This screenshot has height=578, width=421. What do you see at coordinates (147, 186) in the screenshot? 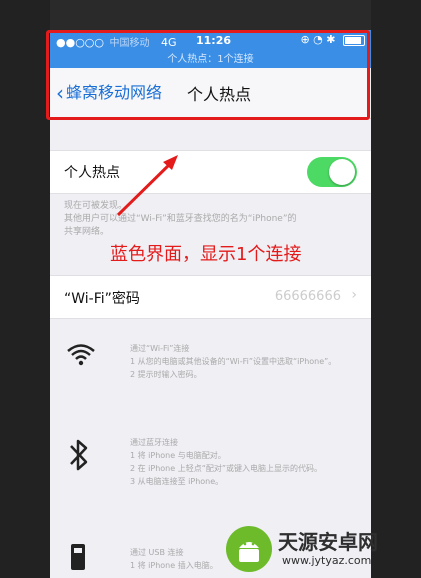
I see `annotation-arrow` at bounding box center [147, 186].